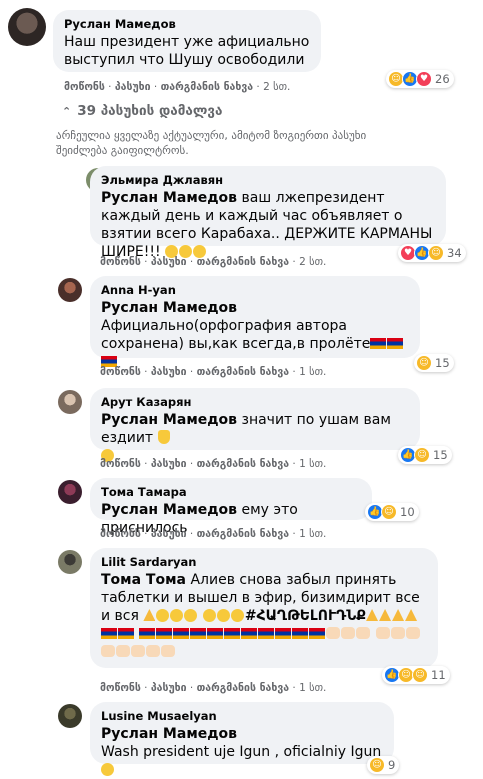  I want to click on chevron-up-icon: ⌃, so click(67, 111).